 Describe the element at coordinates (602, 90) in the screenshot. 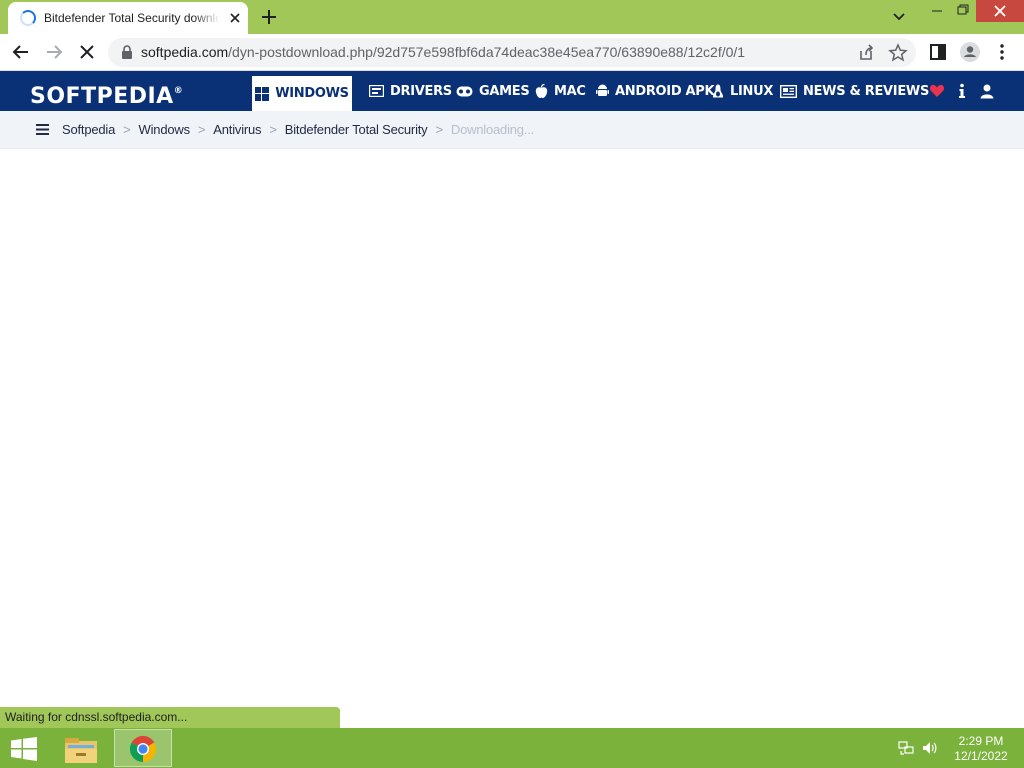

I see `android-icon` at that location.